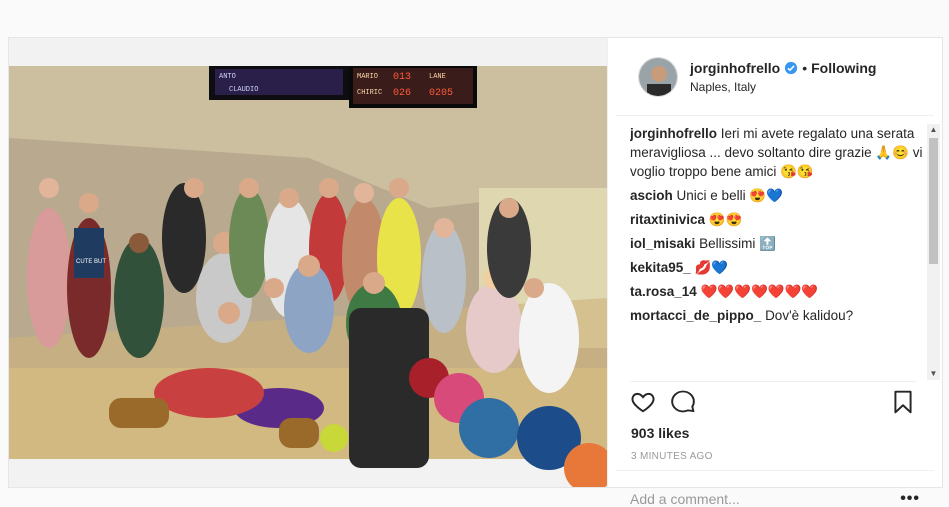 The height and width of the screenshot is (507, 949). Describe the element at coordinates (243, 90) in the screenshot. I see `scoreboard-left-line2: CLAUDIO` at that location.